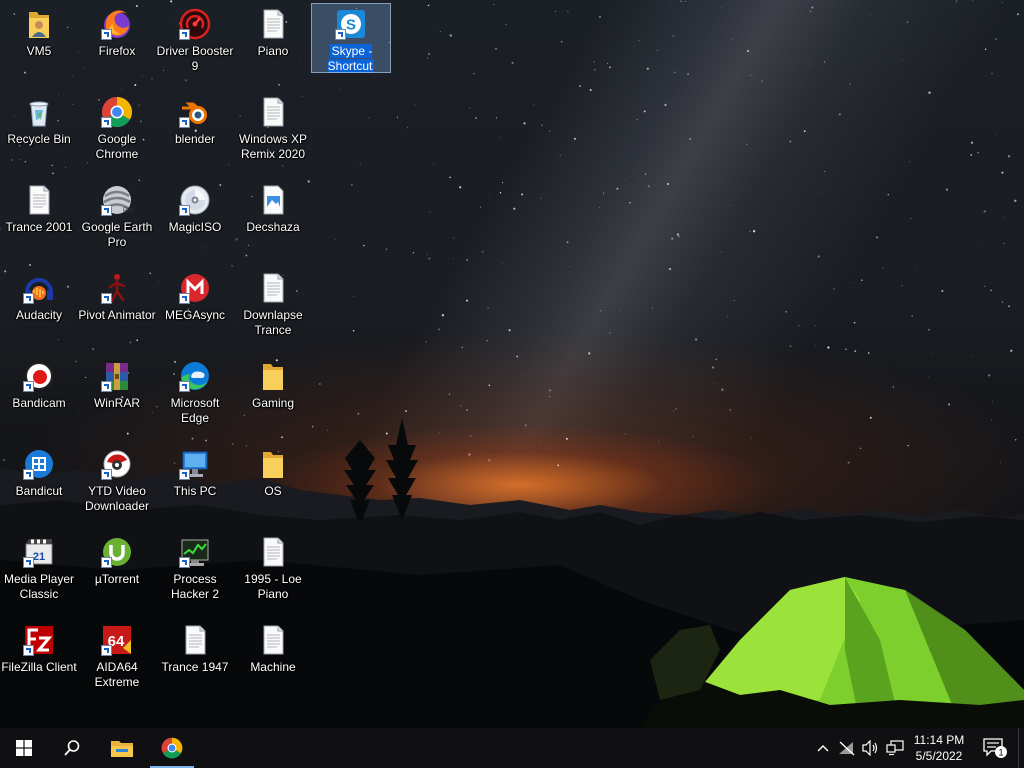 The width and height of the screenshot is (1024, 768). I want to click on desktop-icon-media-player-classic: 21 Media Player Classic, so click(39, 575).